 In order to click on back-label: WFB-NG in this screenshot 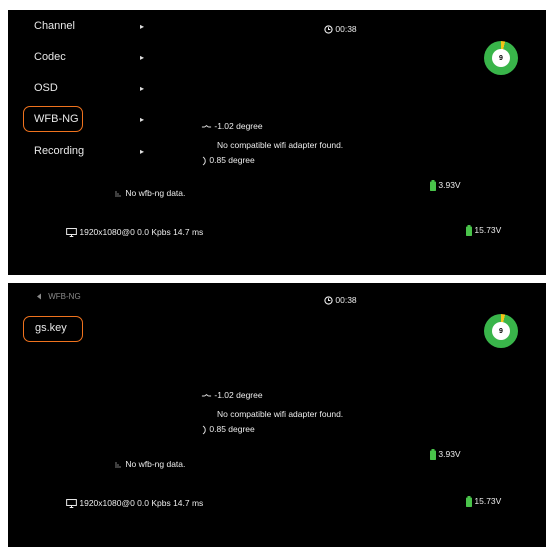, I will do `click(64, 296)`.